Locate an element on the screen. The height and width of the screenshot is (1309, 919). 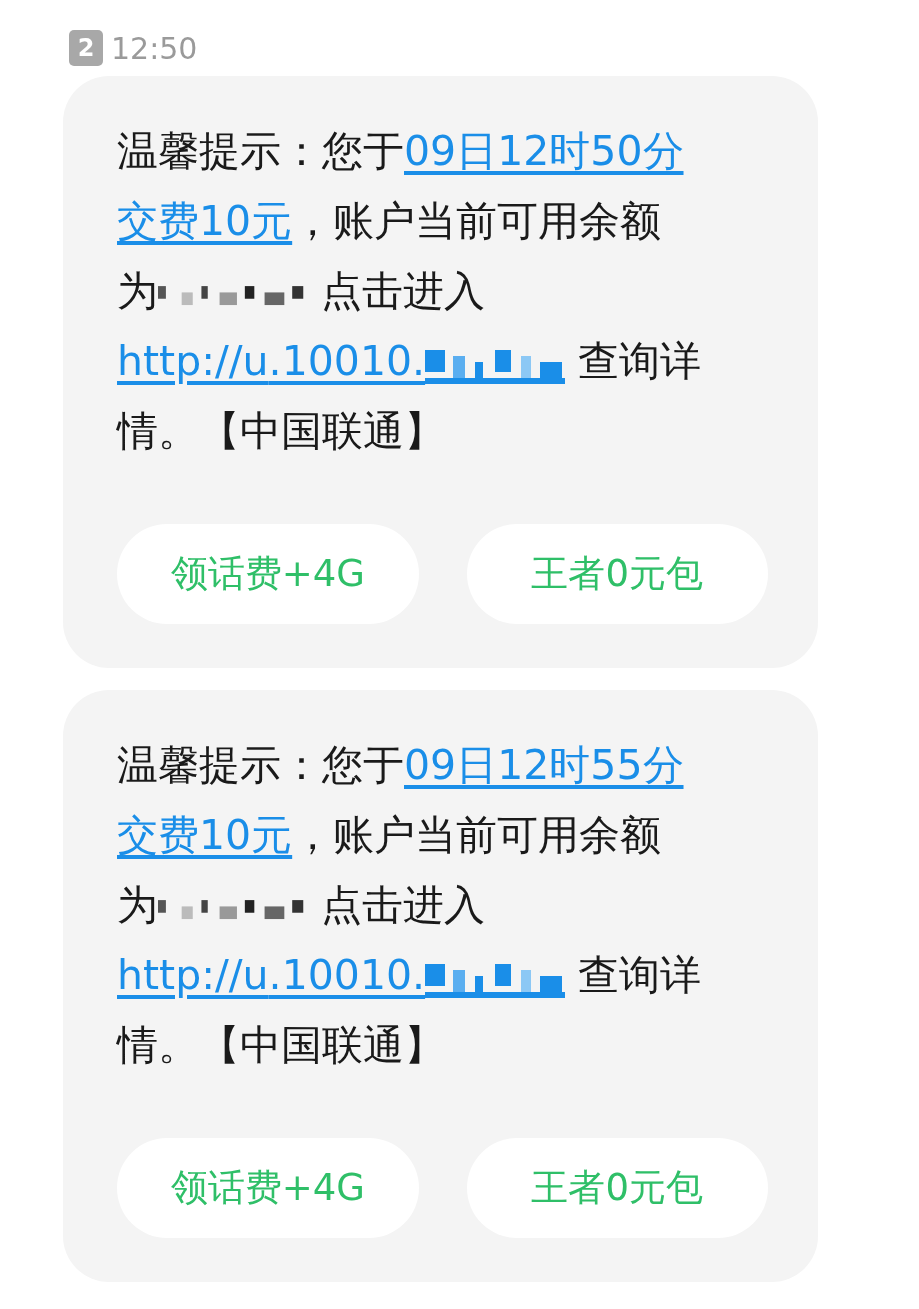
link: 09日12时50分 is located at coordinates (544, 151).